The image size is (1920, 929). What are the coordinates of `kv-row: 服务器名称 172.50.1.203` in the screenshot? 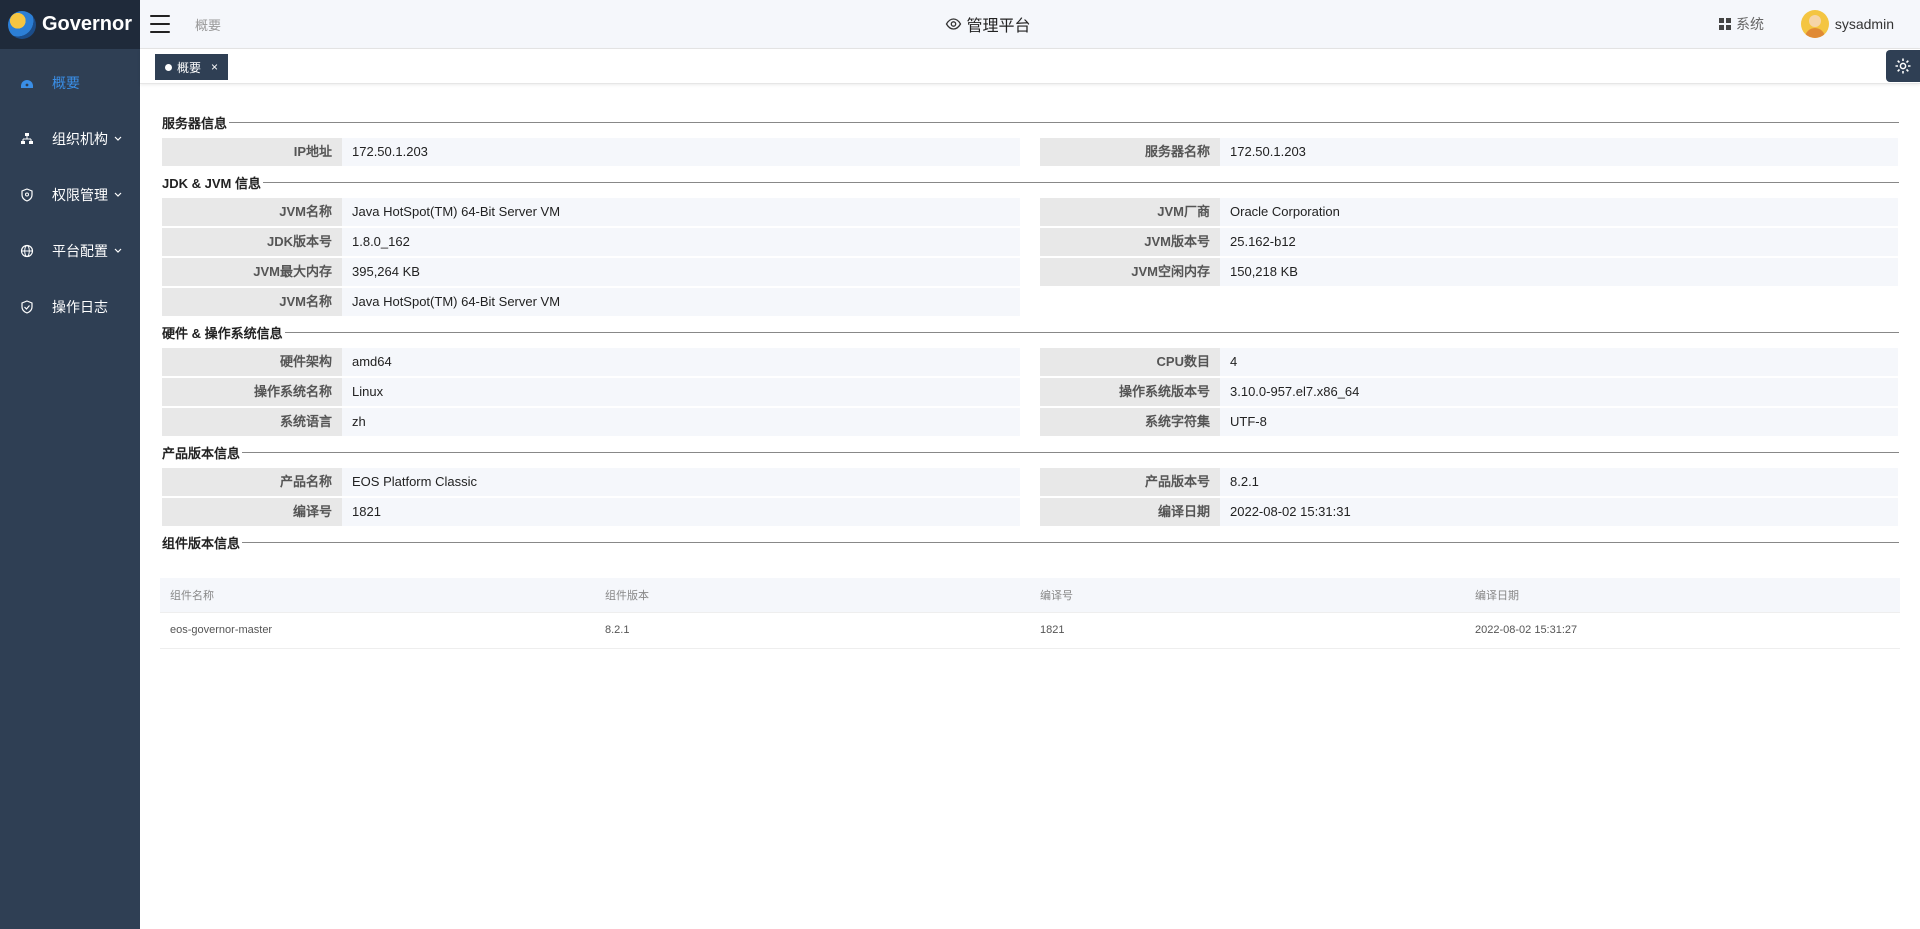 It's located at (1469, 152).